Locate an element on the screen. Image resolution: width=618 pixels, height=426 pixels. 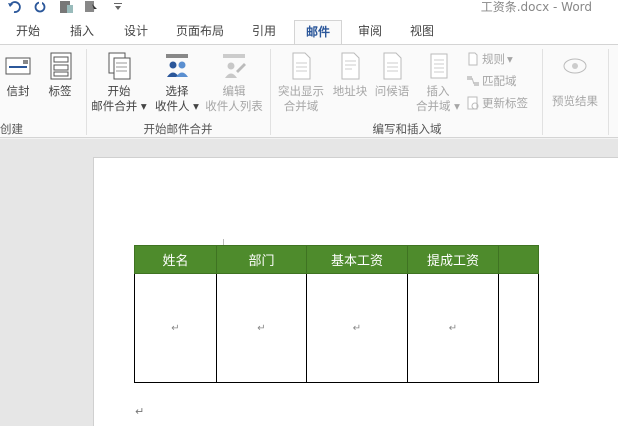
greeting-line-button: 问候语 is located at coordinates (392, 75).